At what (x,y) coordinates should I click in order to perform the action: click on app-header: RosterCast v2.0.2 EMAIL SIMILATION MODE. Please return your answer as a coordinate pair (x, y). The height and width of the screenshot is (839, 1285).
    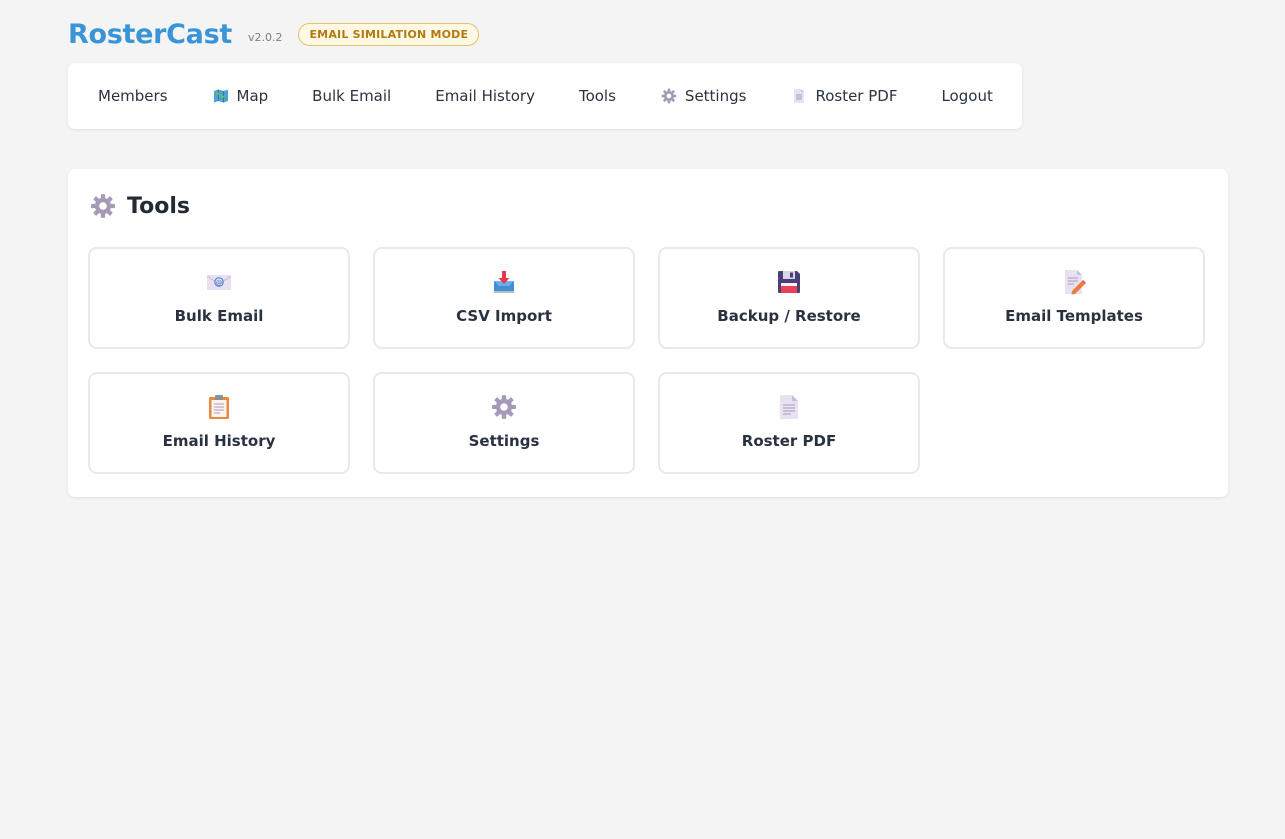
    Looking at the image, I should click on (274, 34).